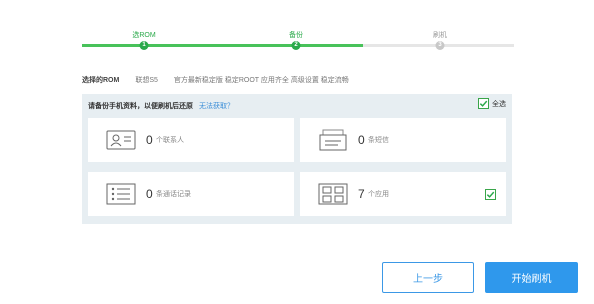  I want to click on message-envelope-icon, so click(333, 140).